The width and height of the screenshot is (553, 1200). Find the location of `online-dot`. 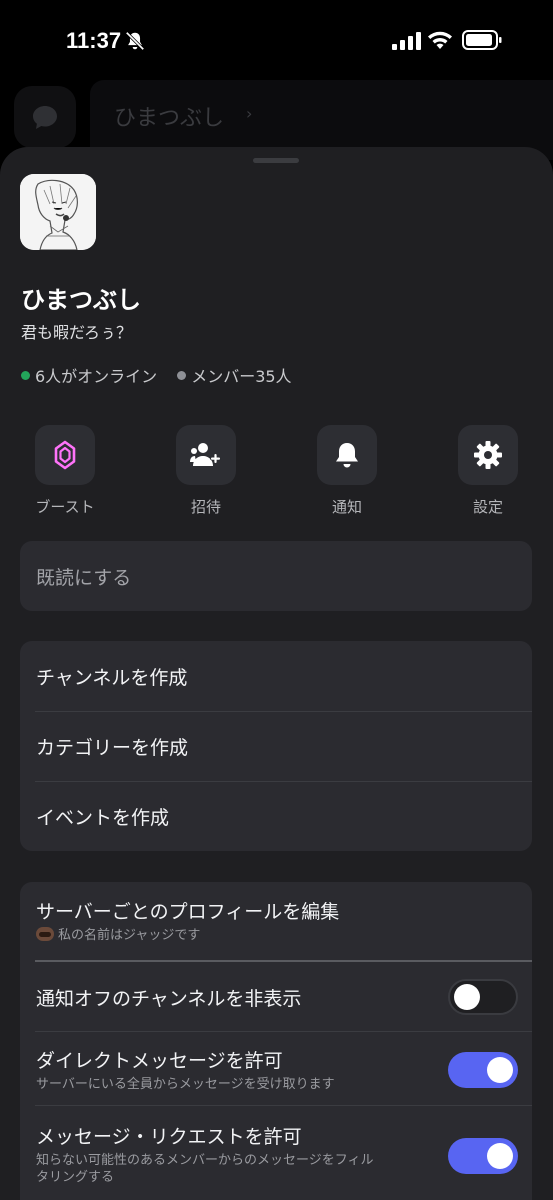

online-dot is located at coordinates (25, 375).